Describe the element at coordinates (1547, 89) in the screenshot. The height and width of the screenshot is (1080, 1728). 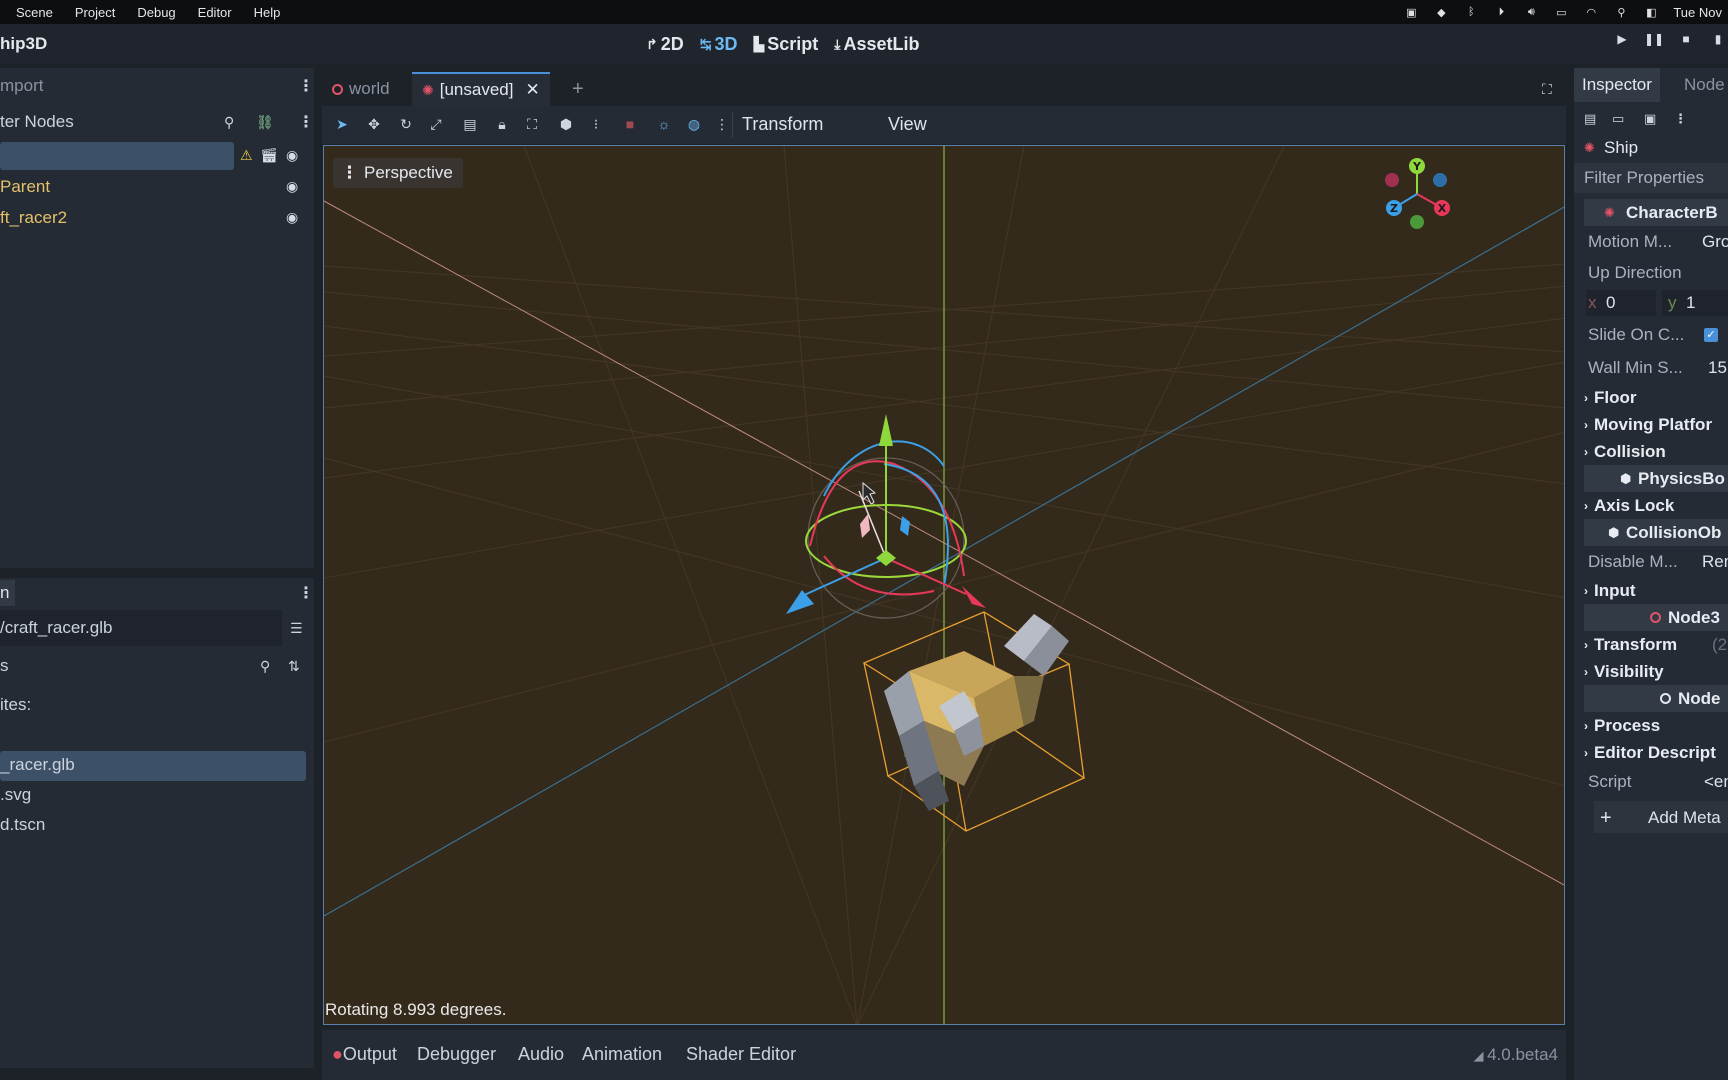
I see `distraction-free-icon: ⛶` at that location.